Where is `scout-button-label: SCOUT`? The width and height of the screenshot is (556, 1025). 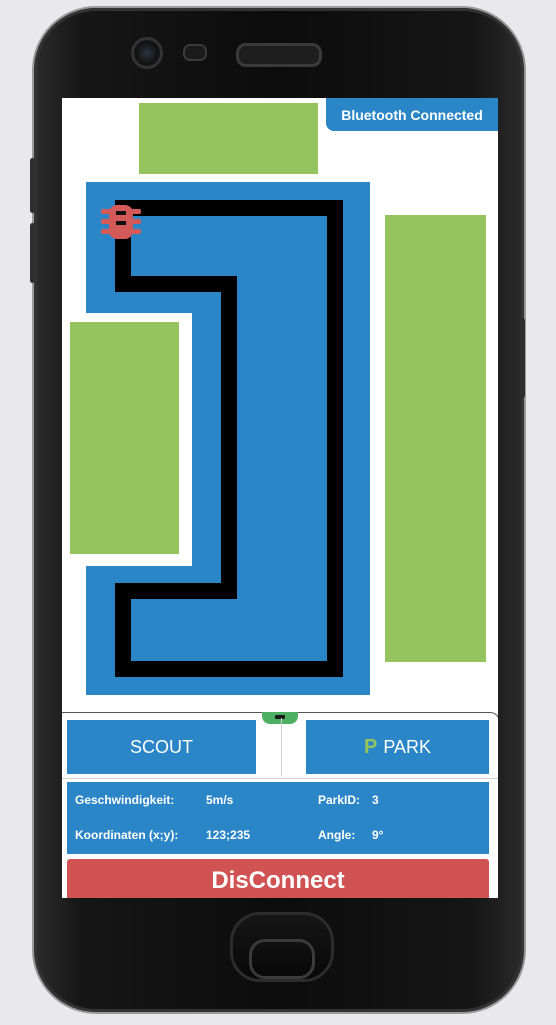 scout-button-label: SCOUT is located at coordinates (161, 746).